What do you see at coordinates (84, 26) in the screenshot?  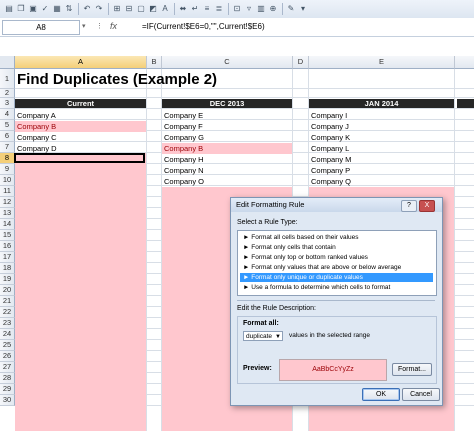 I see `name-box-dropdown-icon: ▾` at bounding box center [84, 26].